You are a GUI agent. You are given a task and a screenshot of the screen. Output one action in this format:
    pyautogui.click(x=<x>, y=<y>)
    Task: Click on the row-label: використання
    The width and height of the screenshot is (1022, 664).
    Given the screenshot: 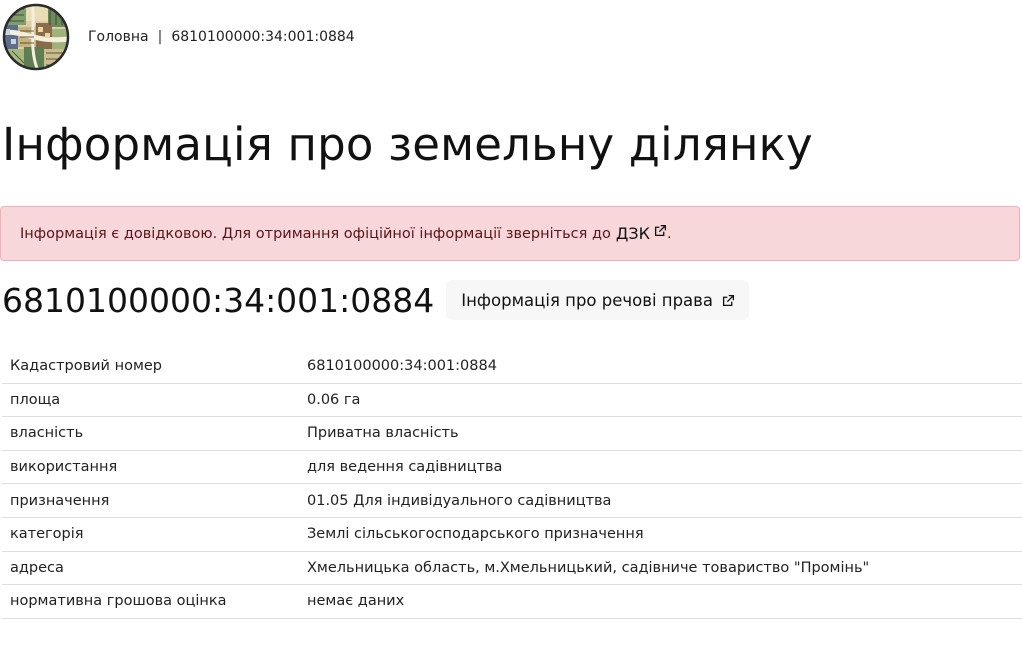 What is the action you would take?
    pyautogui.click(x=150, y=467)
    